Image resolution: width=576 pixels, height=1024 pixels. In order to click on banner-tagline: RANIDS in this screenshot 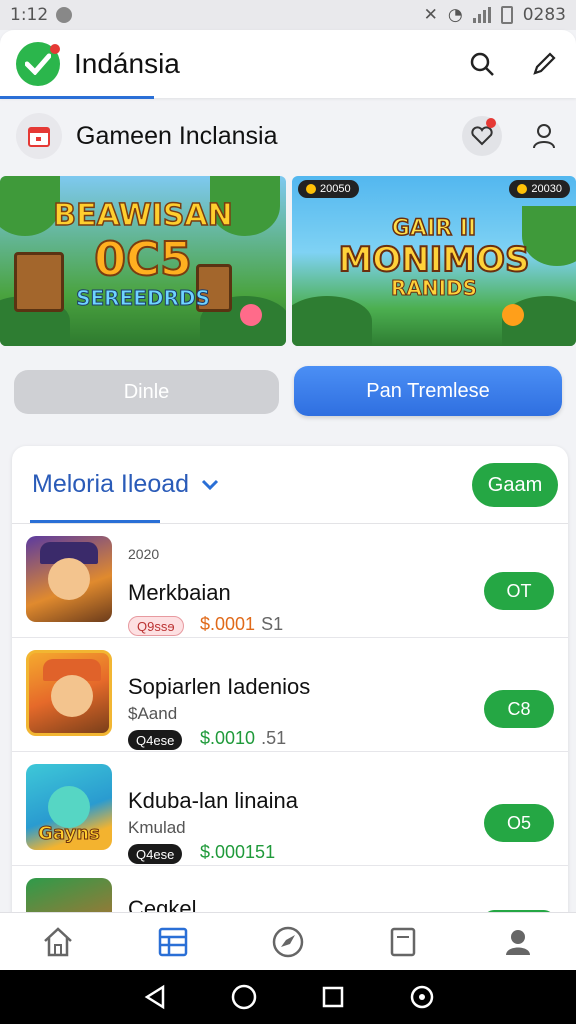, I will do `click(434, 288)`.